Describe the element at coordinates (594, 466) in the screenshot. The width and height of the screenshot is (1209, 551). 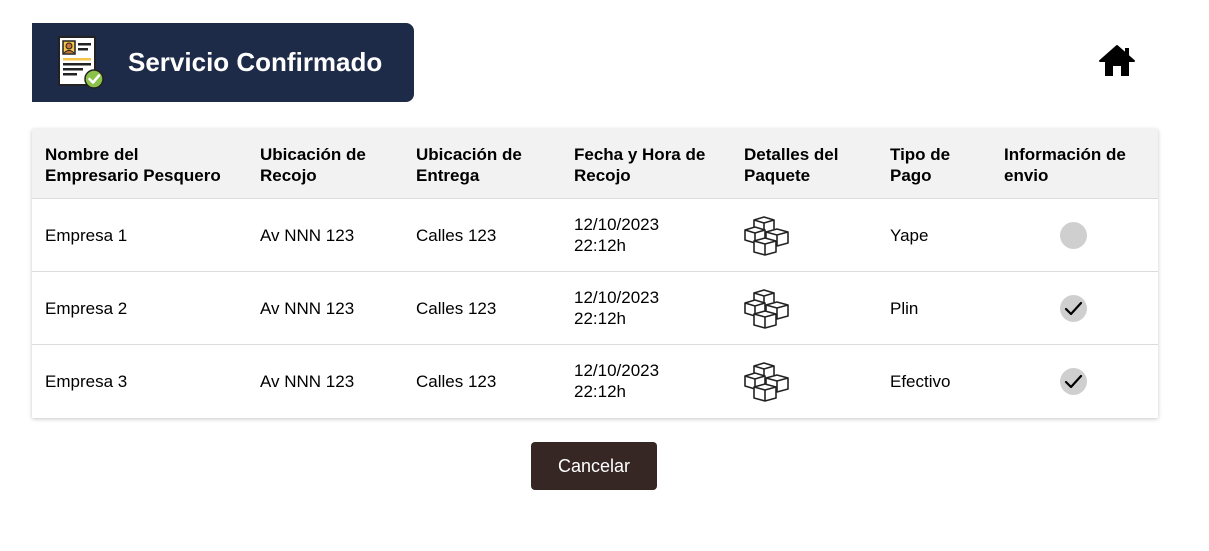
I see `cancel-button: Cancelar` at that location.